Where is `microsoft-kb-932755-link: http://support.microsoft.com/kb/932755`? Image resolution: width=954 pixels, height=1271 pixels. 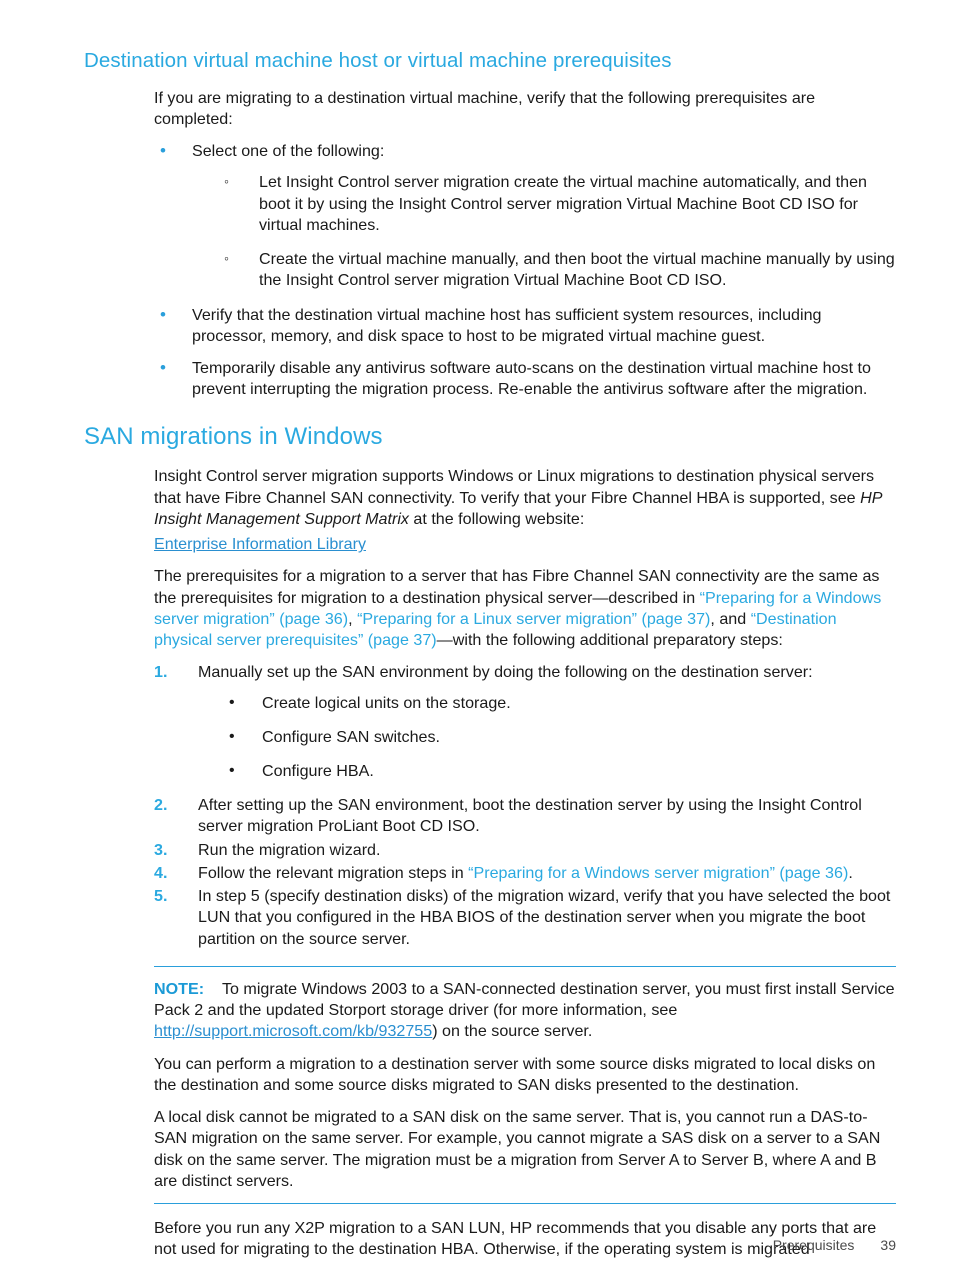
microsoft-kb-932755-link: http://support.microsoft.com/kb/932755 is located at coordinates (293, 1031).